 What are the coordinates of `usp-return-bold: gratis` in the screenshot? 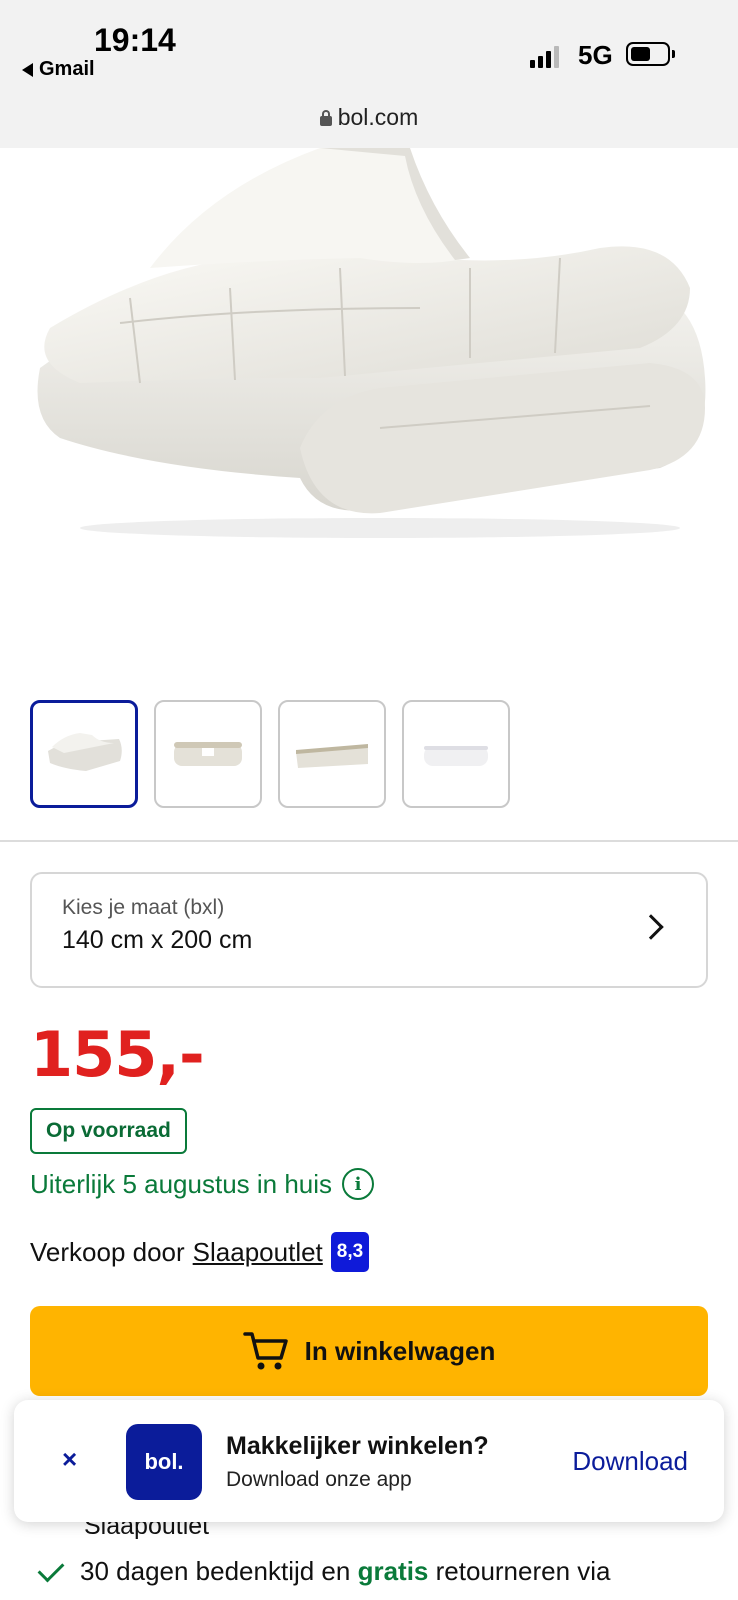 It's located at (393, 1571).